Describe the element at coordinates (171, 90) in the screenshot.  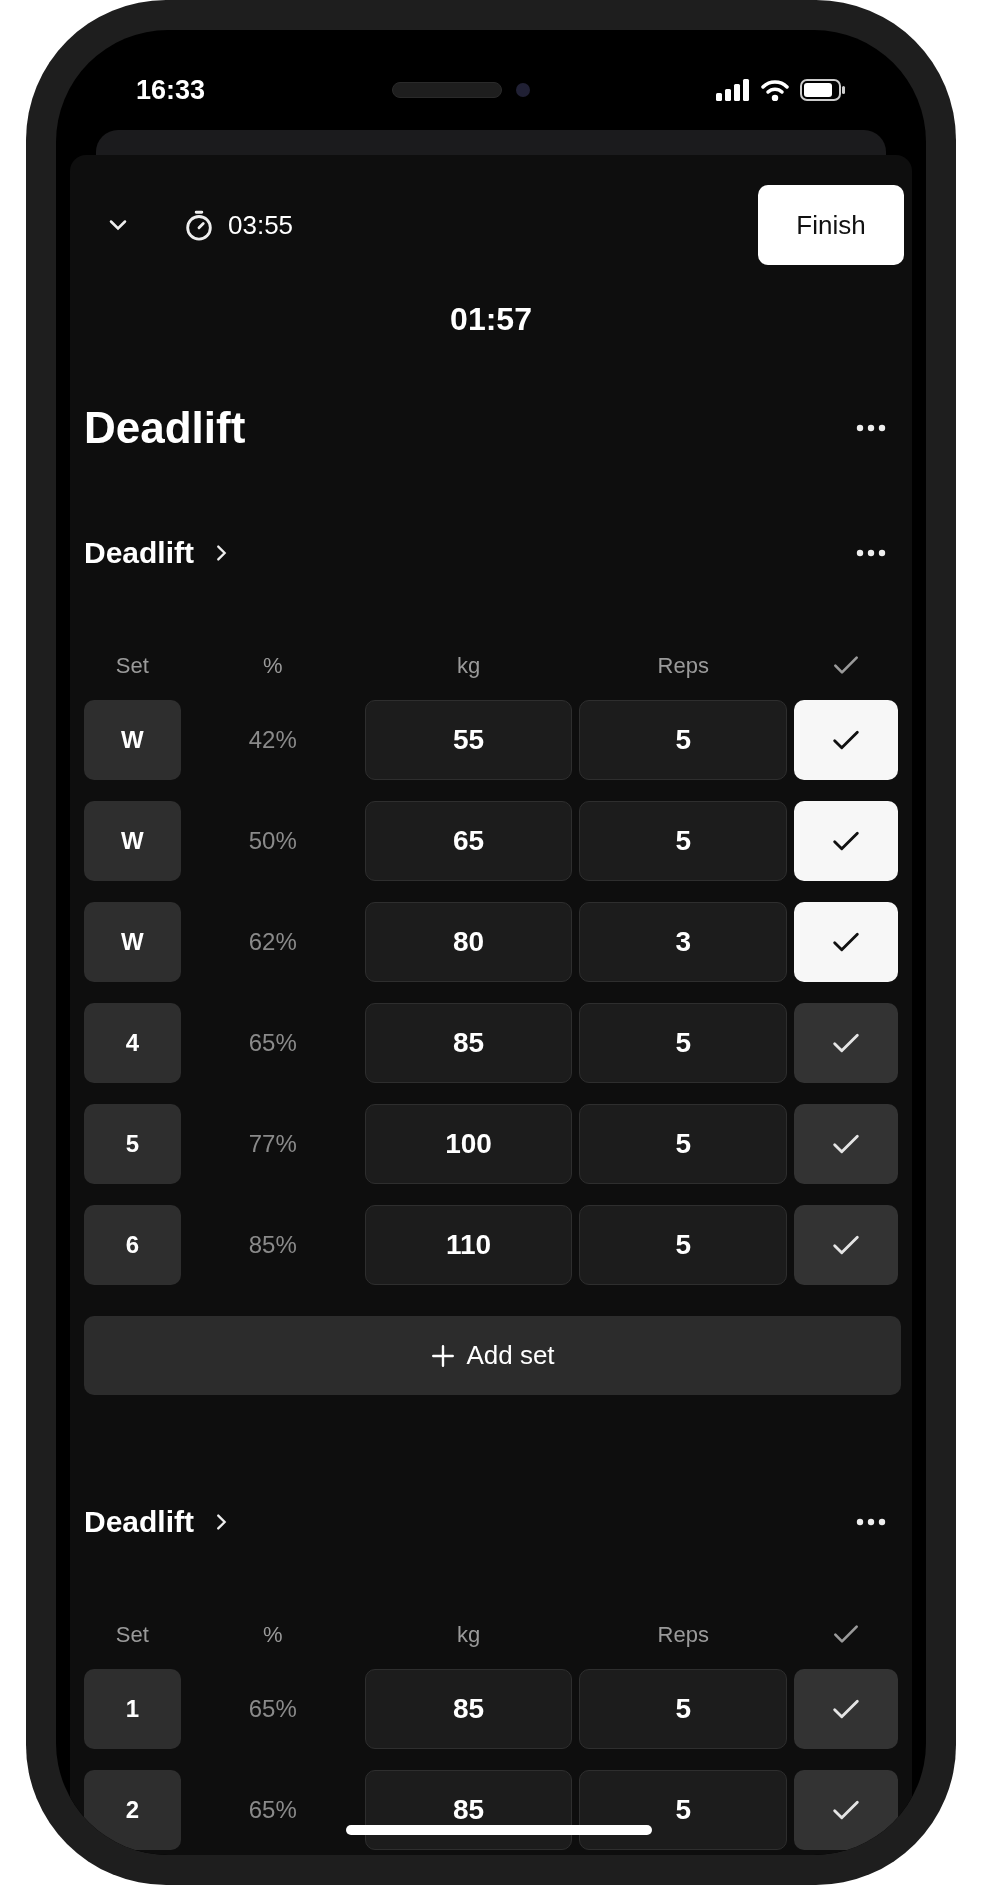
I see `status-time: 16:33` at that location.